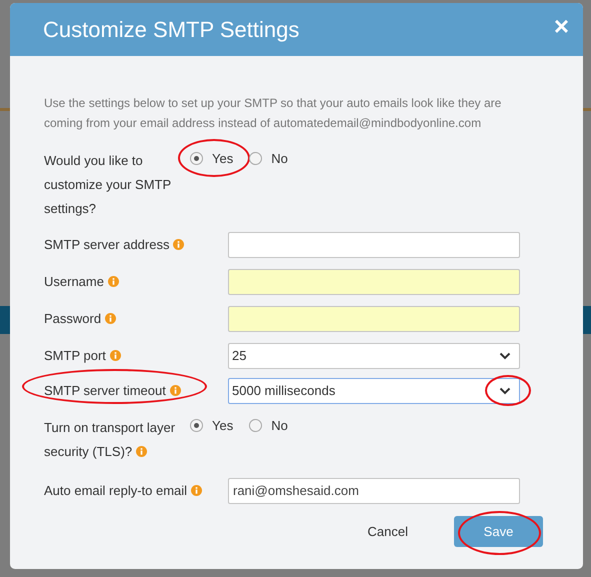 This screenshot has height=577, width=591. I want to click on dialog-title: Customize SMTP Settings, so click(171, 30).